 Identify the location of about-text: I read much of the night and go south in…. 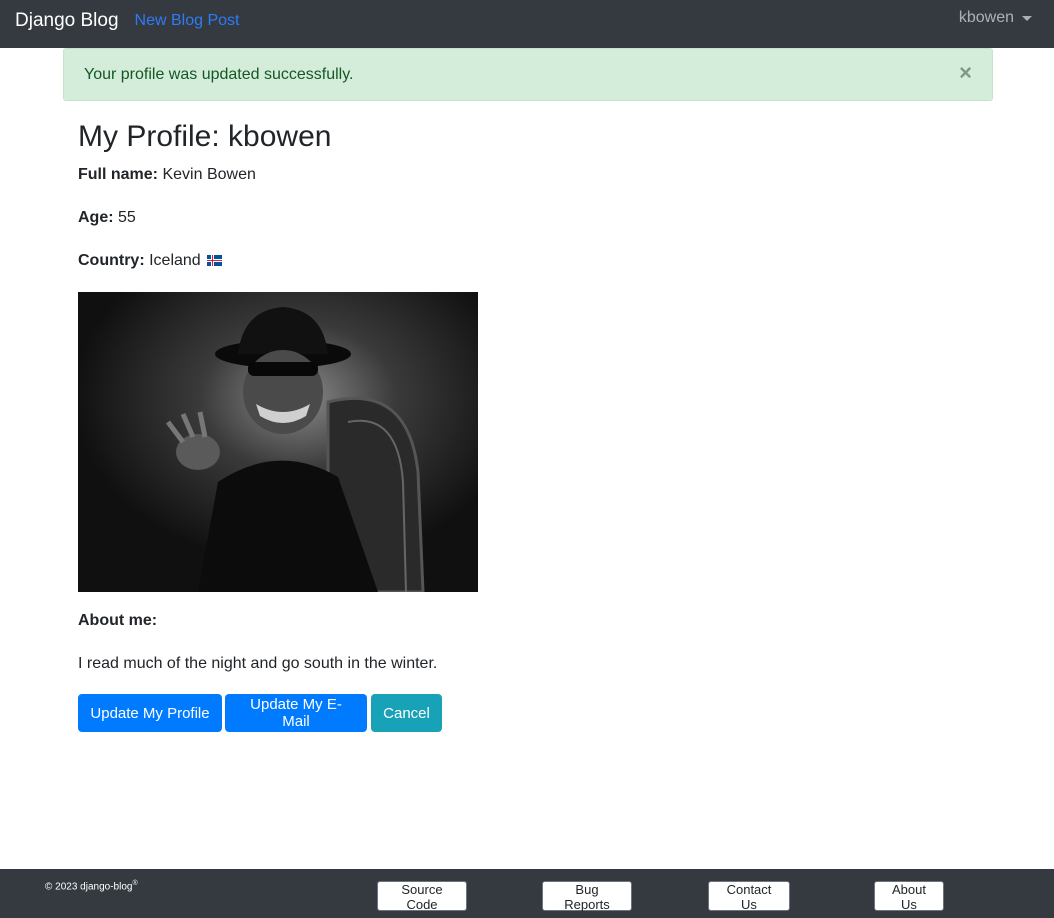
(258, 663).